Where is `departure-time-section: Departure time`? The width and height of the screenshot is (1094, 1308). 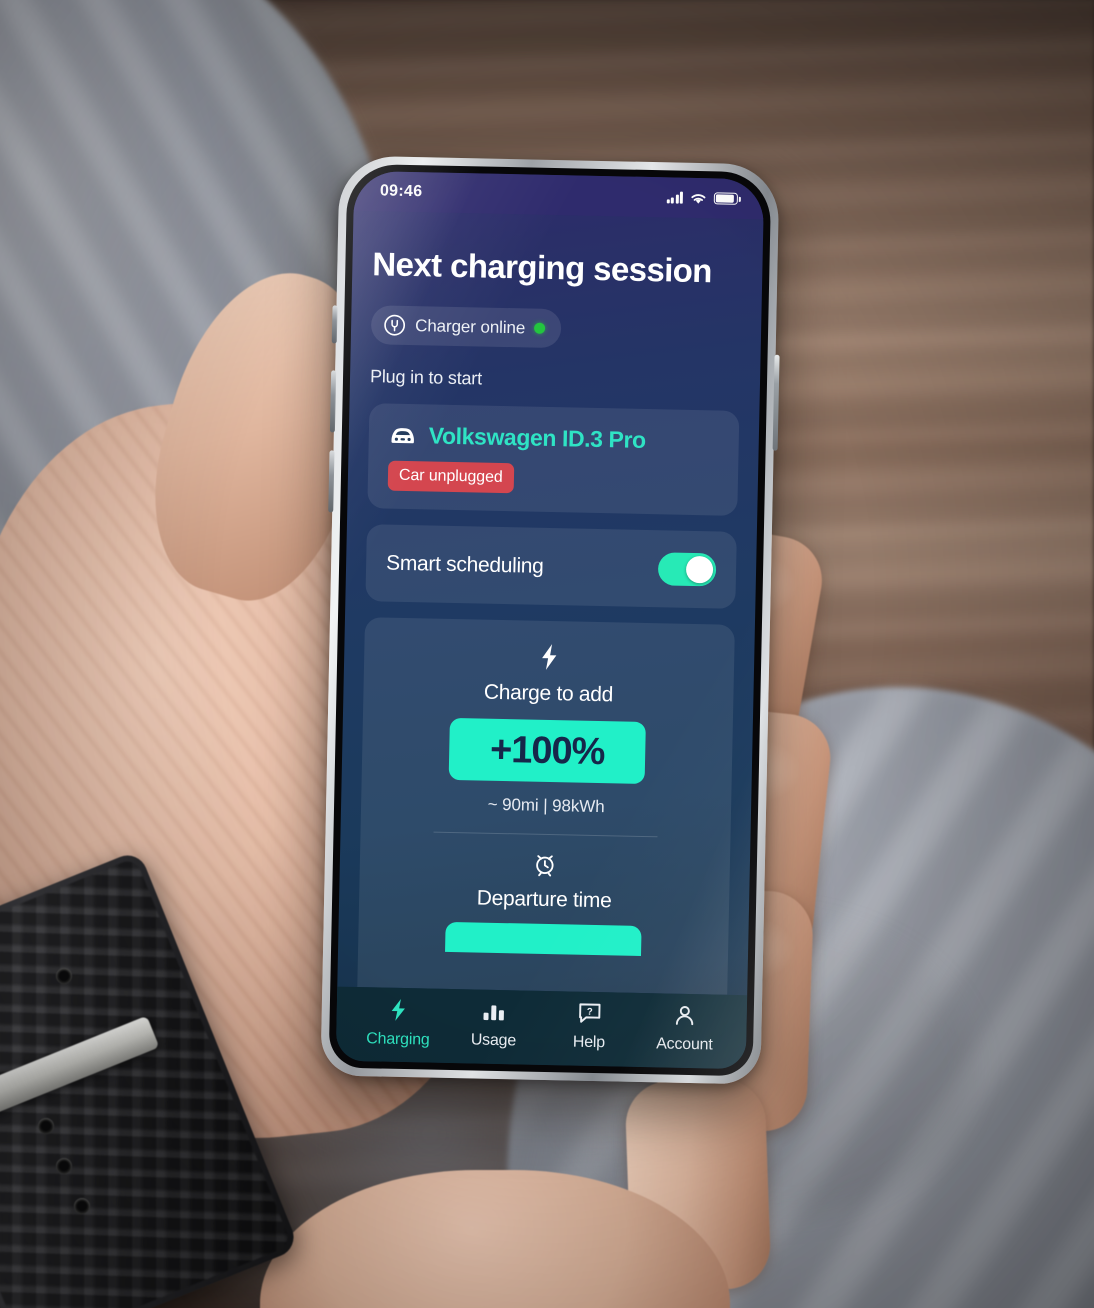
departure-time-section: Departure time is located at coordinates (544, 902).